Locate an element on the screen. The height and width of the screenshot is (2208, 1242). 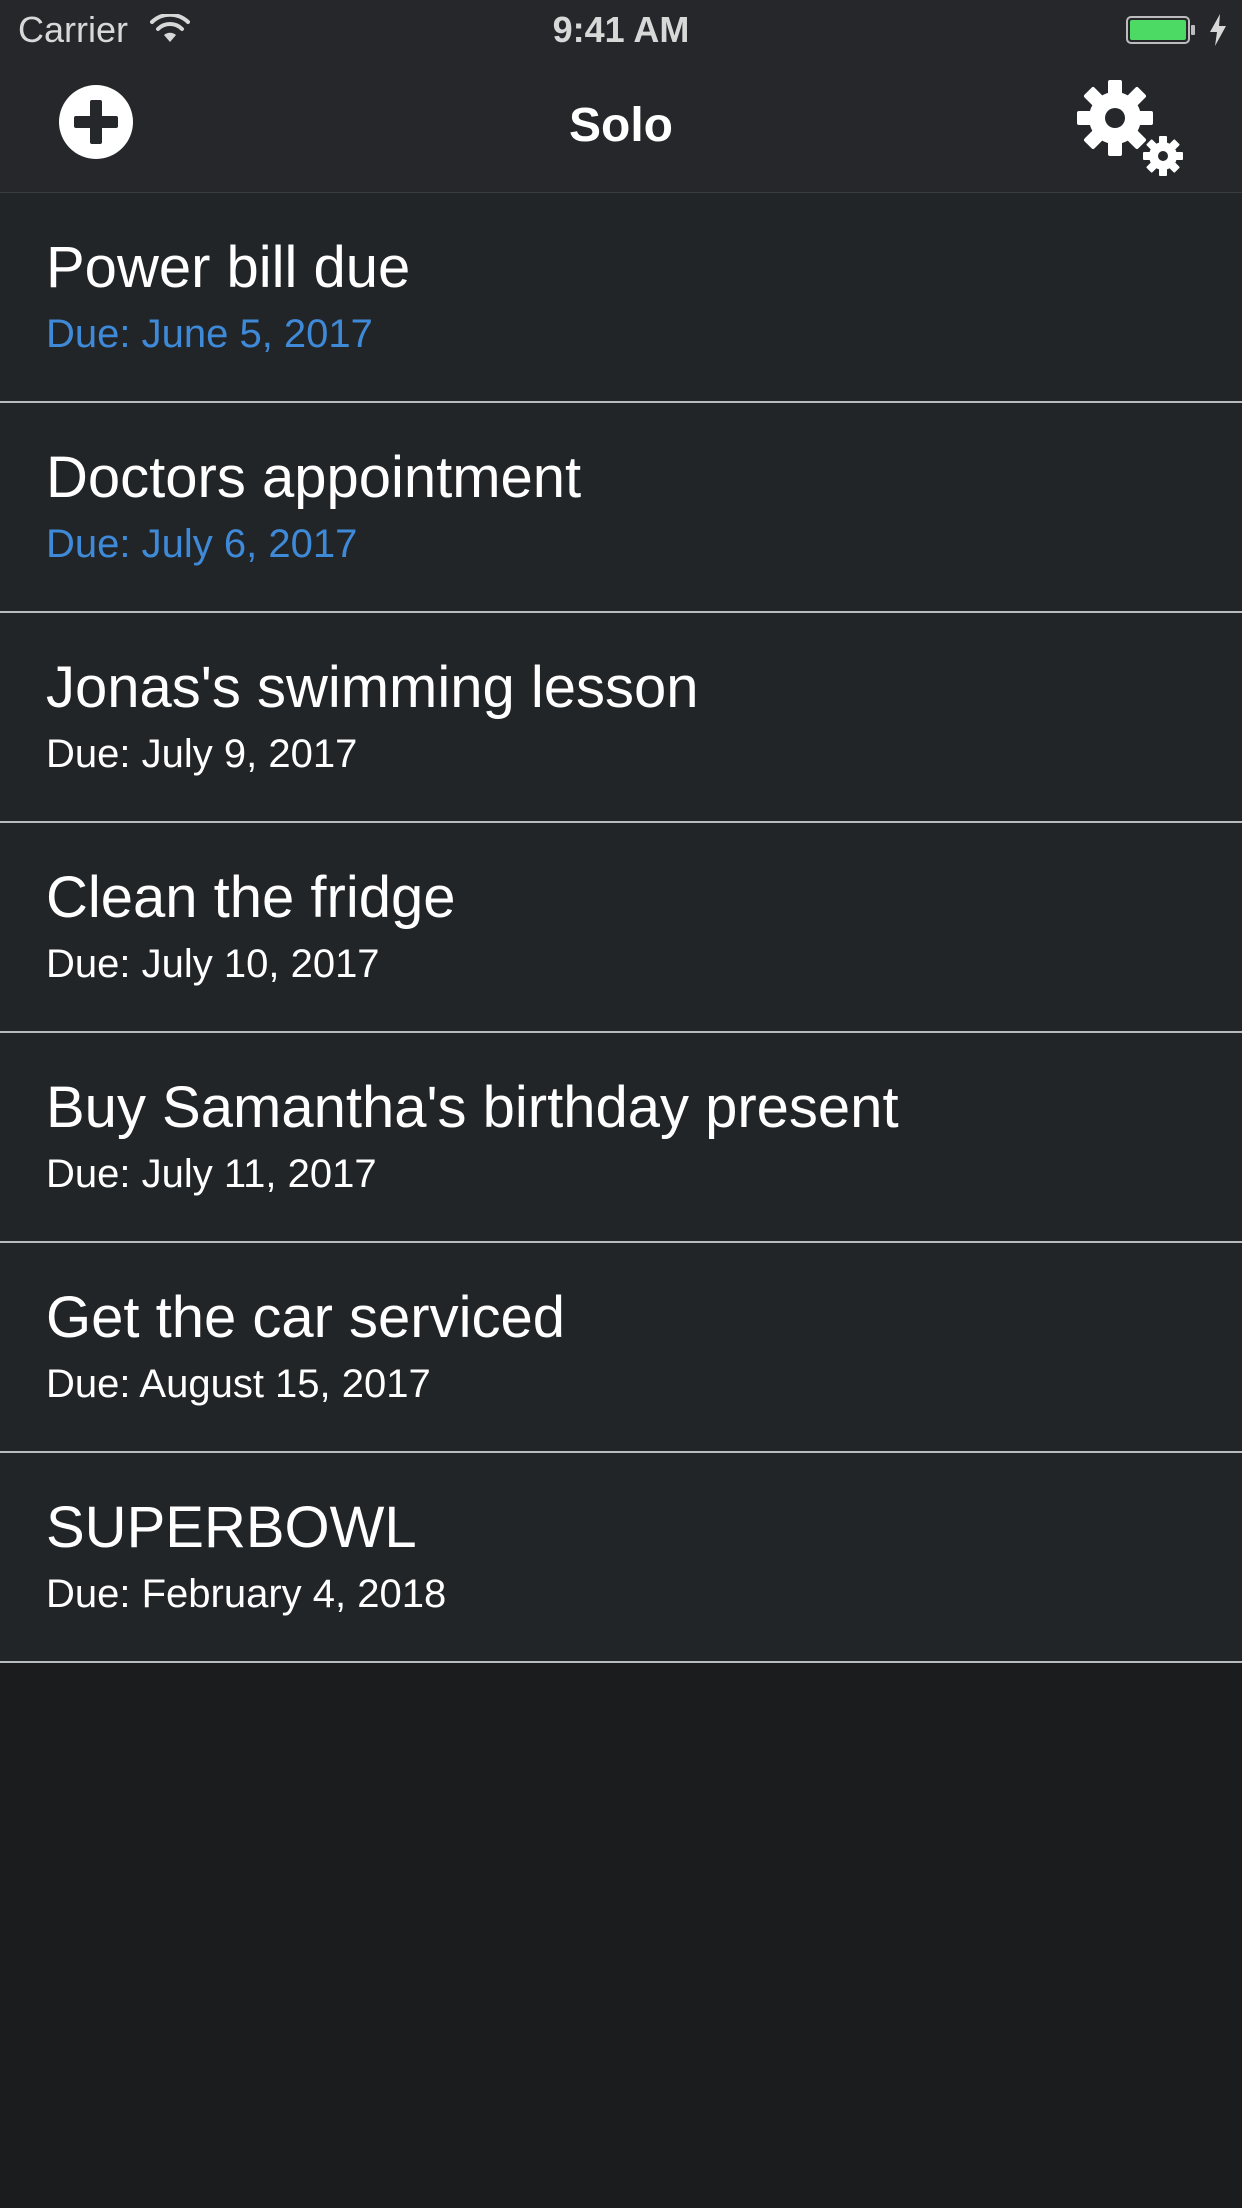
task-title: Doctors appointment is located at coordinates (314, 477).